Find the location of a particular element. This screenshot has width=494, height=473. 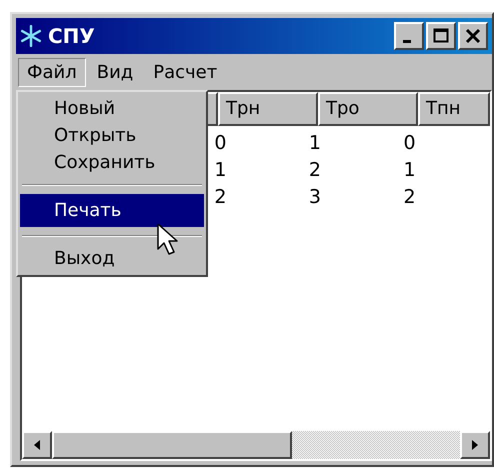

column-header: Тро is located at coordinates (368, 109).